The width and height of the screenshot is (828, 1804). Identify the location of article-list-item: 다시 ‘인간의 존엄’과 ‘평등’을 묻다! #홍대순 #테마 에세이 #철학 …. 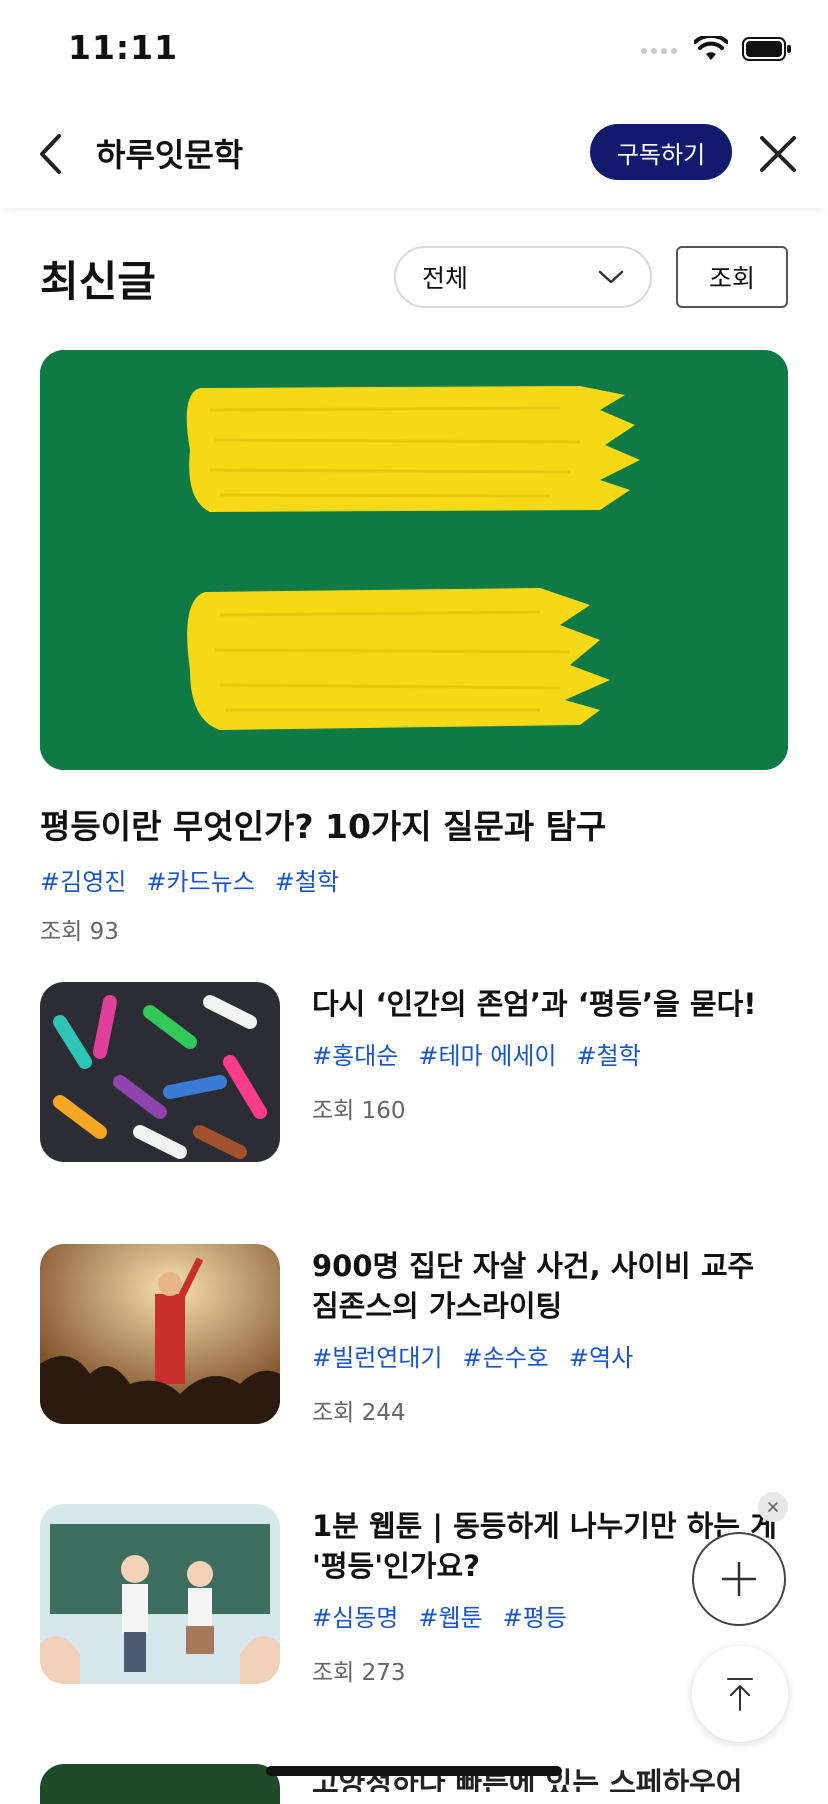
(414, 1073).